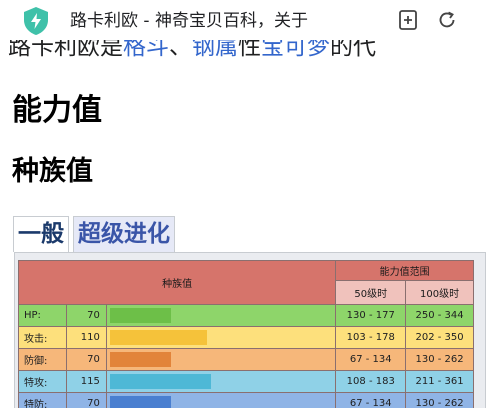  Describe the element at coordinates (371, 337) in the screenshot. I see `range-level50: 103 - 178` at that location.